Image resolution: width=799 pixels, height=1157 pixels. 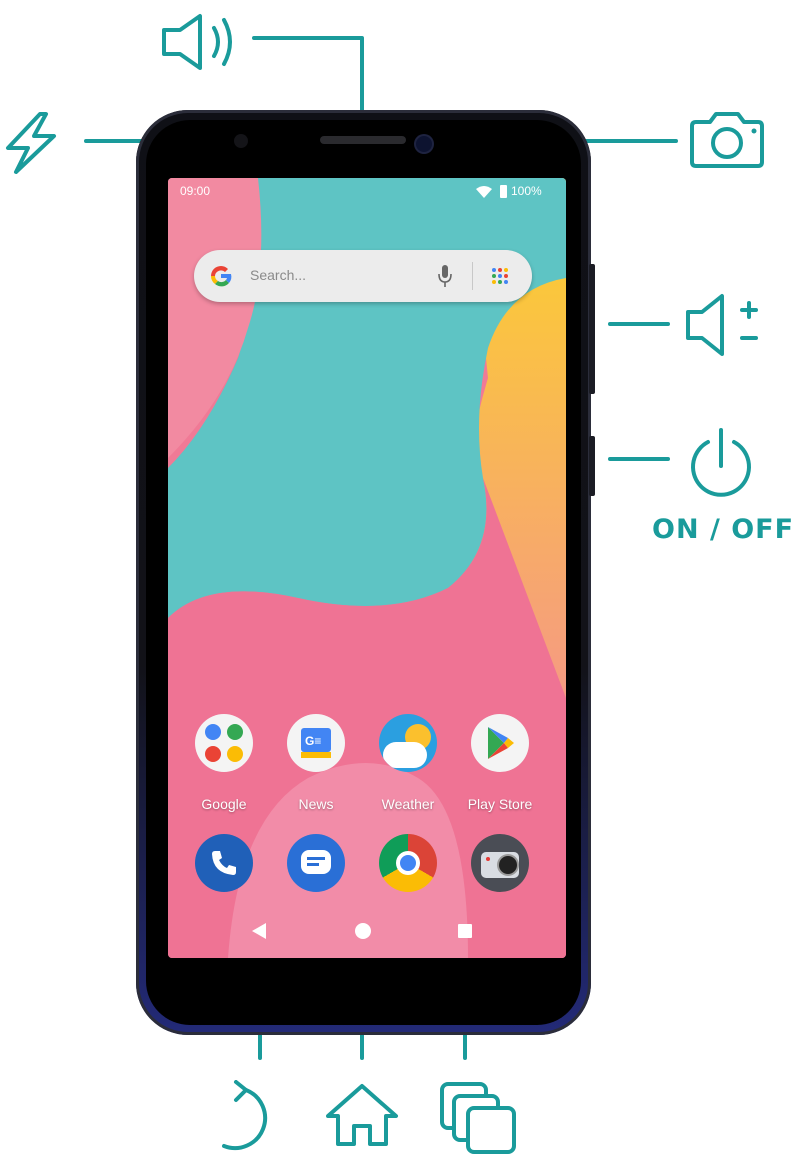 What do you see at coordinates (31, 143) in the screenshot?
I see `flash-icon` at bounding box center [31, 143].